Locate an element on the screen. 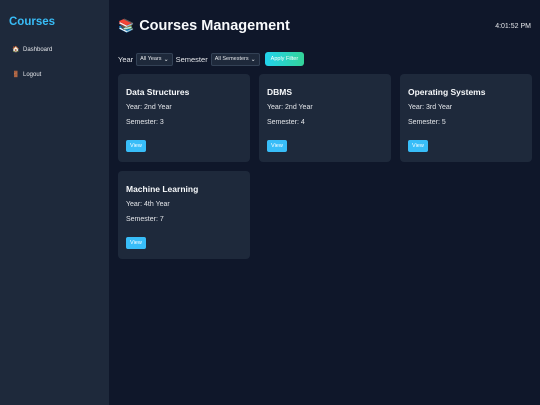 Image resolution: width=540 pixels, height=405 pixels. apply-filter-button: Apply Filter is located at coordinates (284, 59).